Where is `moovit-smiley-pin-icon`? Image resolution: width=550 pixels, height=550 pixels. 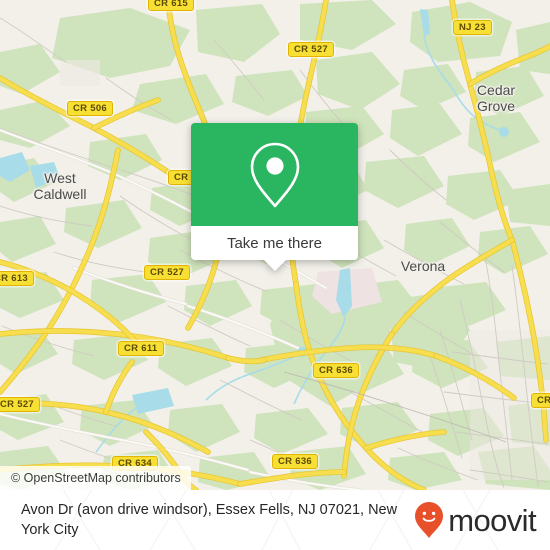
moovit-smiley-pin-icon is located at coordinates (429, 520).